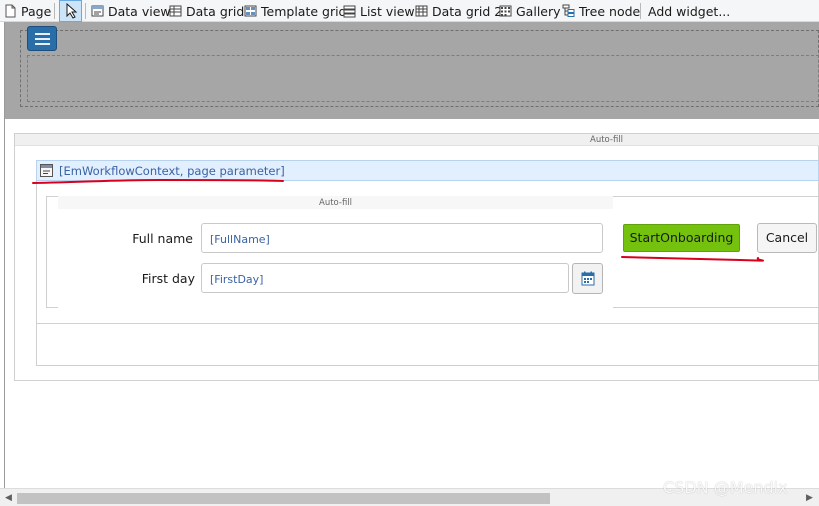 The image size is (819, 506). I want to click on dataview-source-label: [EmWorkflowContext, page parameter], so click(172, 171).